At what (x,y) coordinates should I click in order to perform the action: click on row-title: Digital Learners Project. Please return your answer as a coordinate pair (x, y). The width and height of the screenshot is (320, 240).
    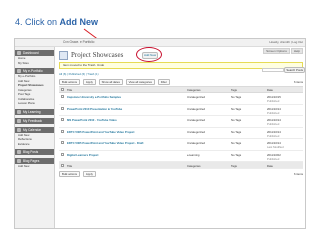
    Looking at the image, I should click on (125, 156).